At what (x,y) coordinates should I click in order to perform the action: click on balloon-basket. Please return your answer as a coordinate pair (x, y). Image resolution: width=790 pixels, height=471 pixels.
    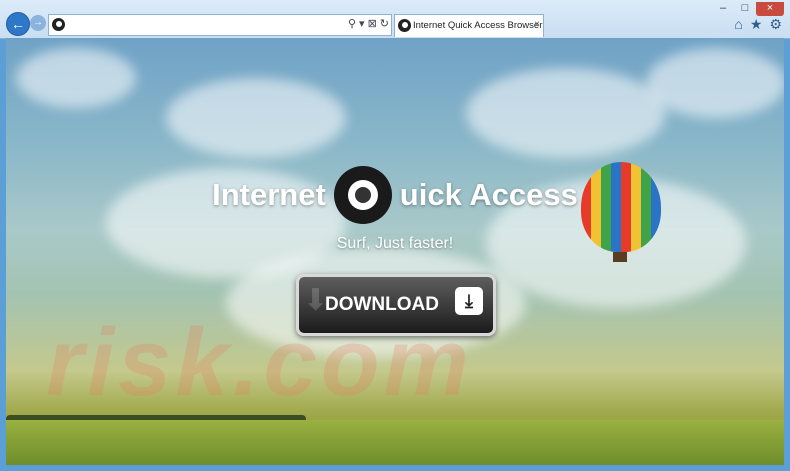
    Looking at the image, I should click on (620, 257).